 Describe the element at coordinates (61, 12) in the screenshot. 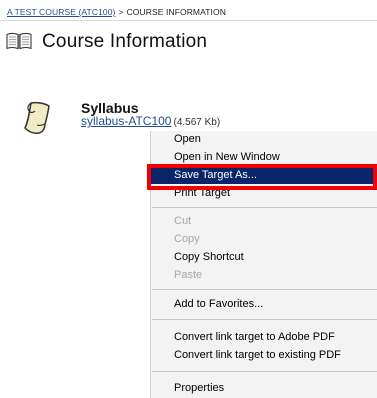

I see `breadcrumb-course-link: A TEST COURSE (ATC100)` at that location.